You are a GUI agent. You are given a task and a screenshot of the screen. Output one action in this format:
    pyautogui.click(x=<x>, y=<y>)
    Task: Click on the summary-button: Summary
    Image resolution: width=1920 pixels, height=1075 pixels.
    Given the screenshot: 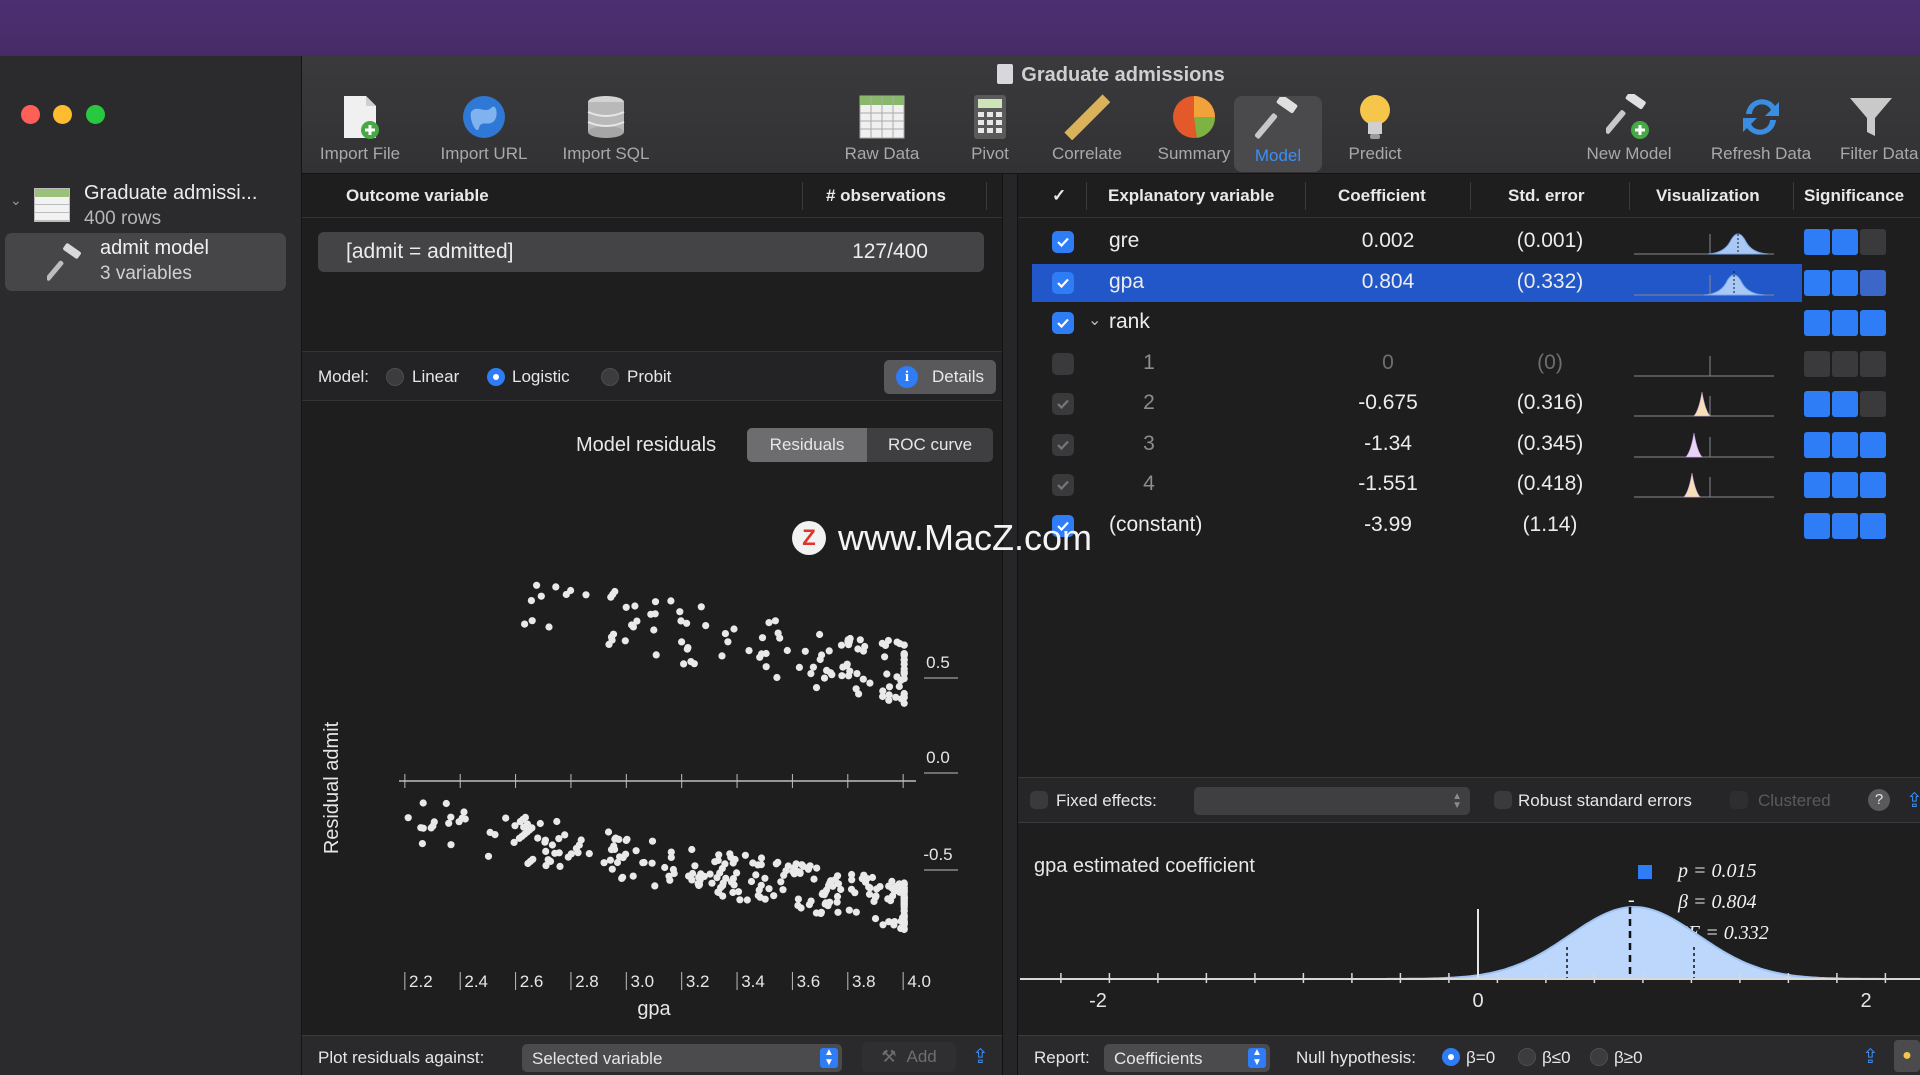 What is the action you would take?
    pyautogui.click(x=1194, y=133)
    